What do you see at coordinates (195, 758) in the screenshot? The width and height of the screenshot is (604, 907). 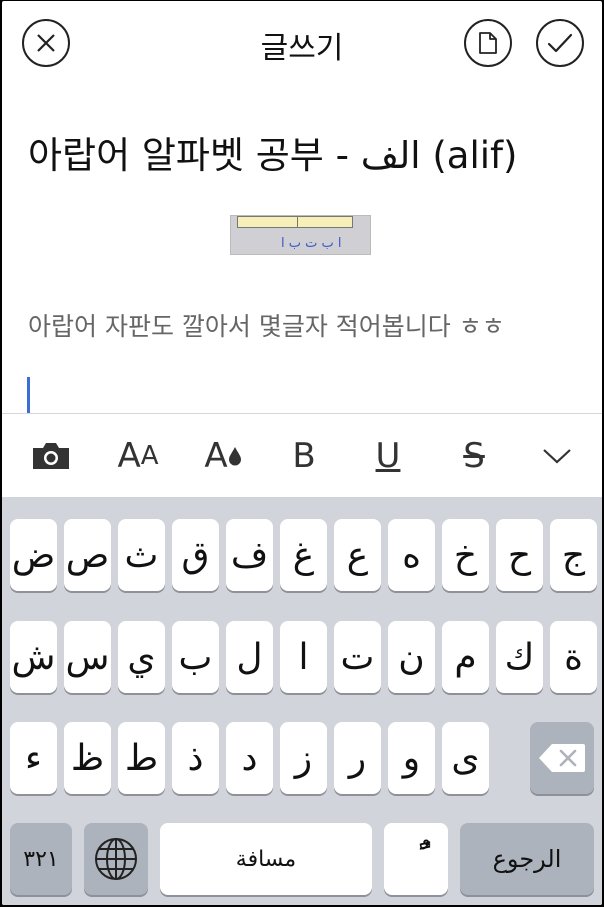 I see `key: ذ` at bounding box center [195, 758].